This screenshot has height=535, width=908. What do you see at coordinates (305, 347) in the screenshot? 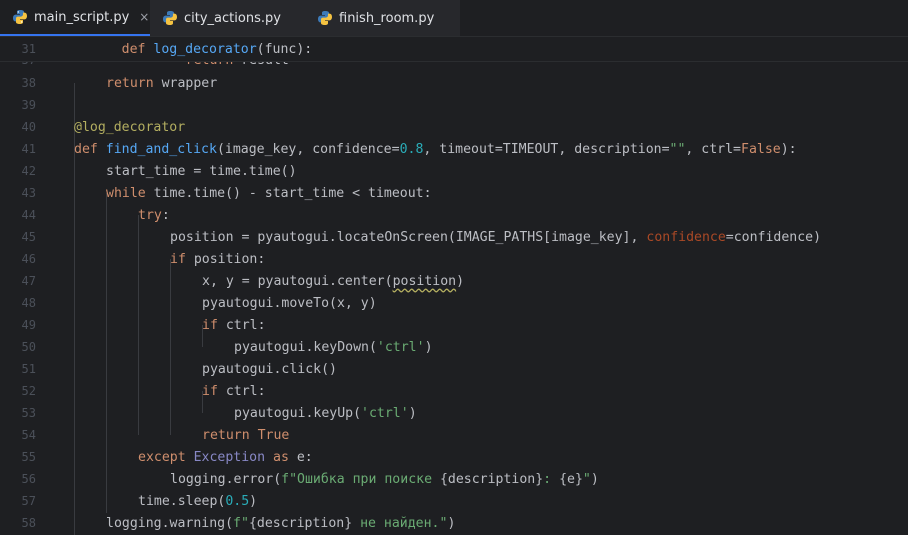
I see `code-token: pyautogui.keyDown(` at bounding box center [305, 347].